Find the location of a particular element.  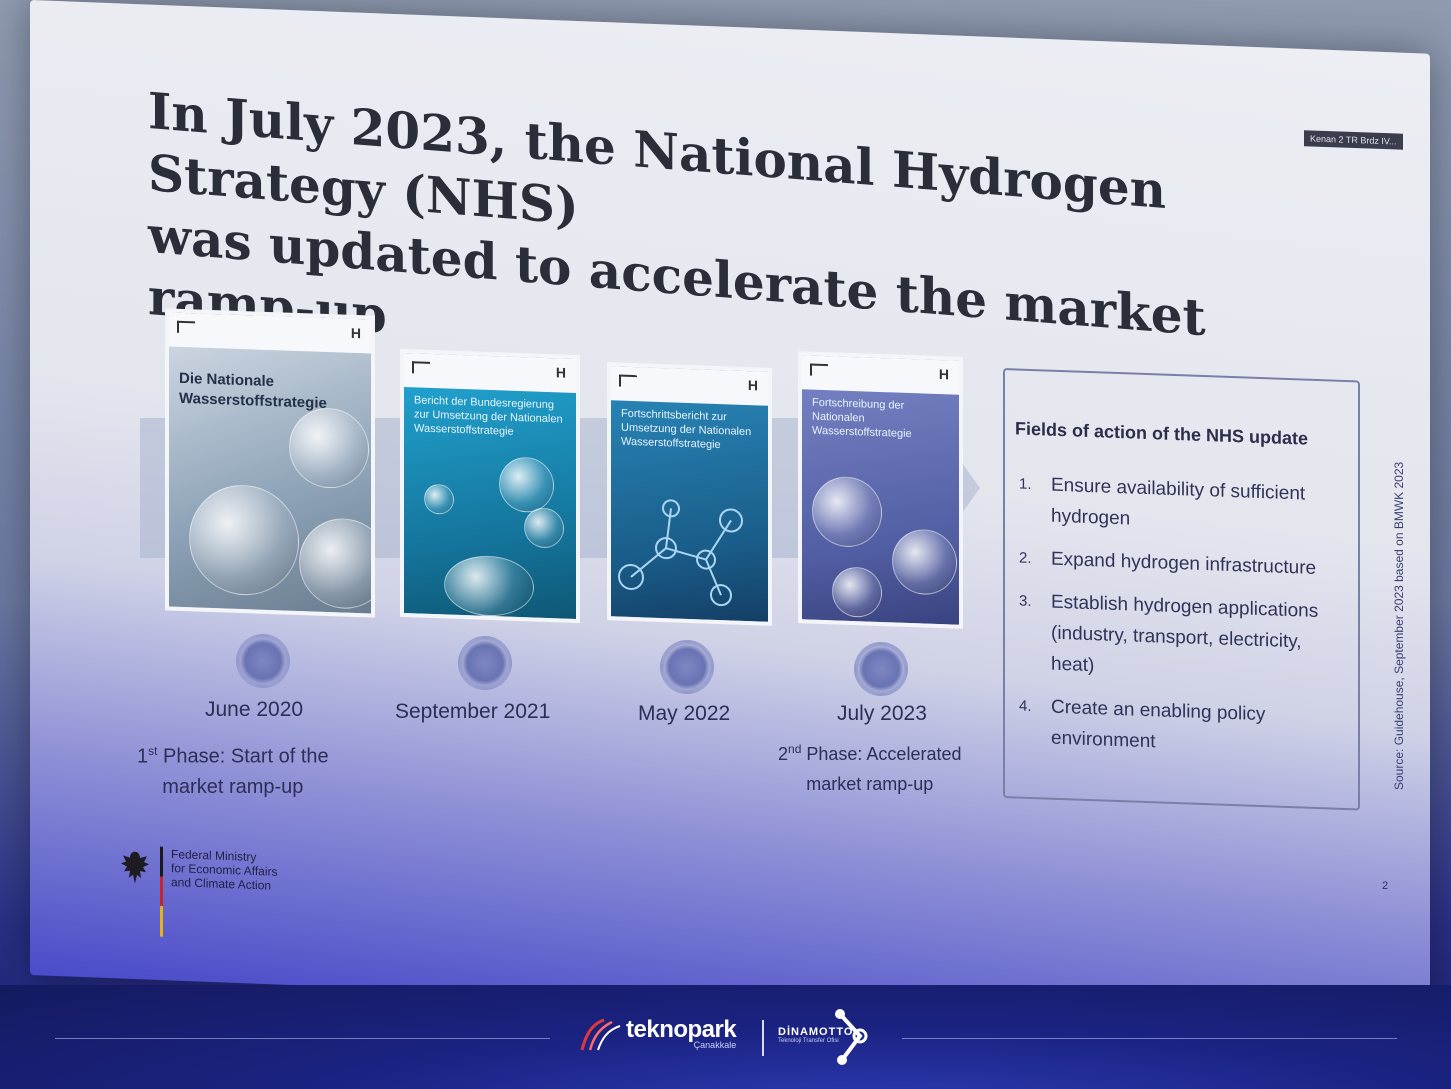

molecule-icon is located at coordinates (680, 553).